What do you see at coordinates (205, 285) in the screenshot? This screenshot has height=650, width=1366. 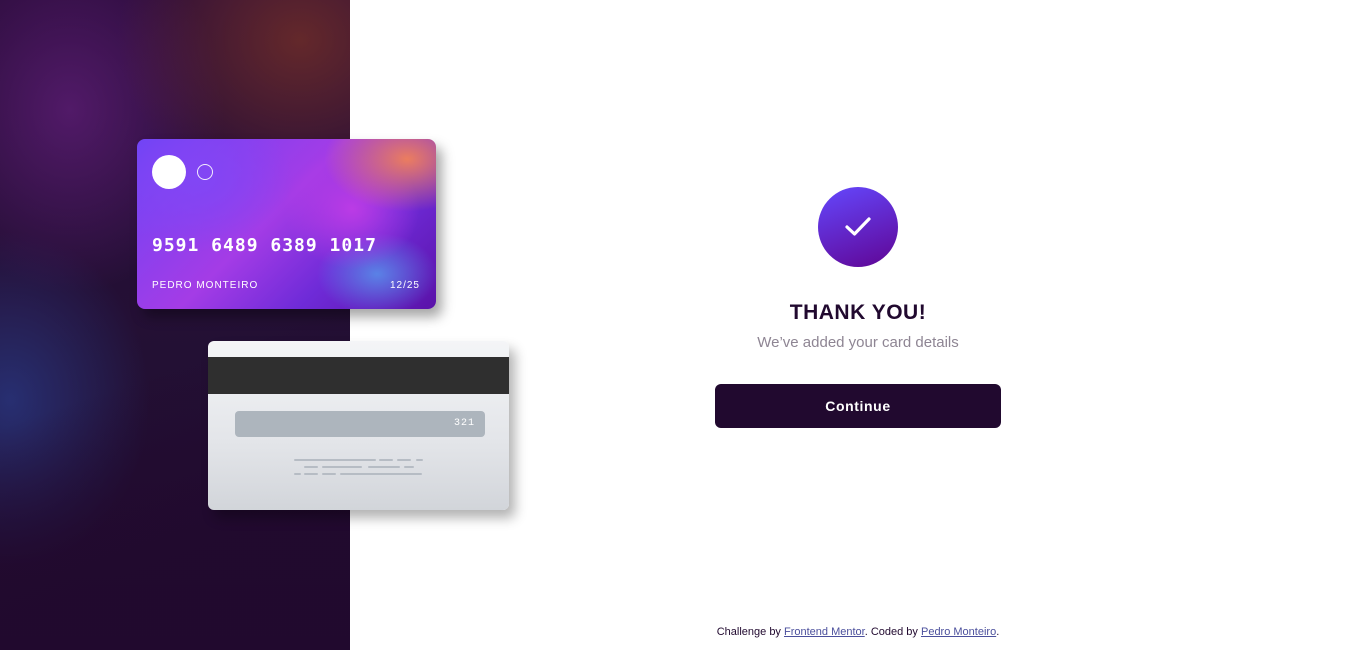 I see `cardholder-name: PEDRO MONTEIRO` at bounding box center [205, 285].